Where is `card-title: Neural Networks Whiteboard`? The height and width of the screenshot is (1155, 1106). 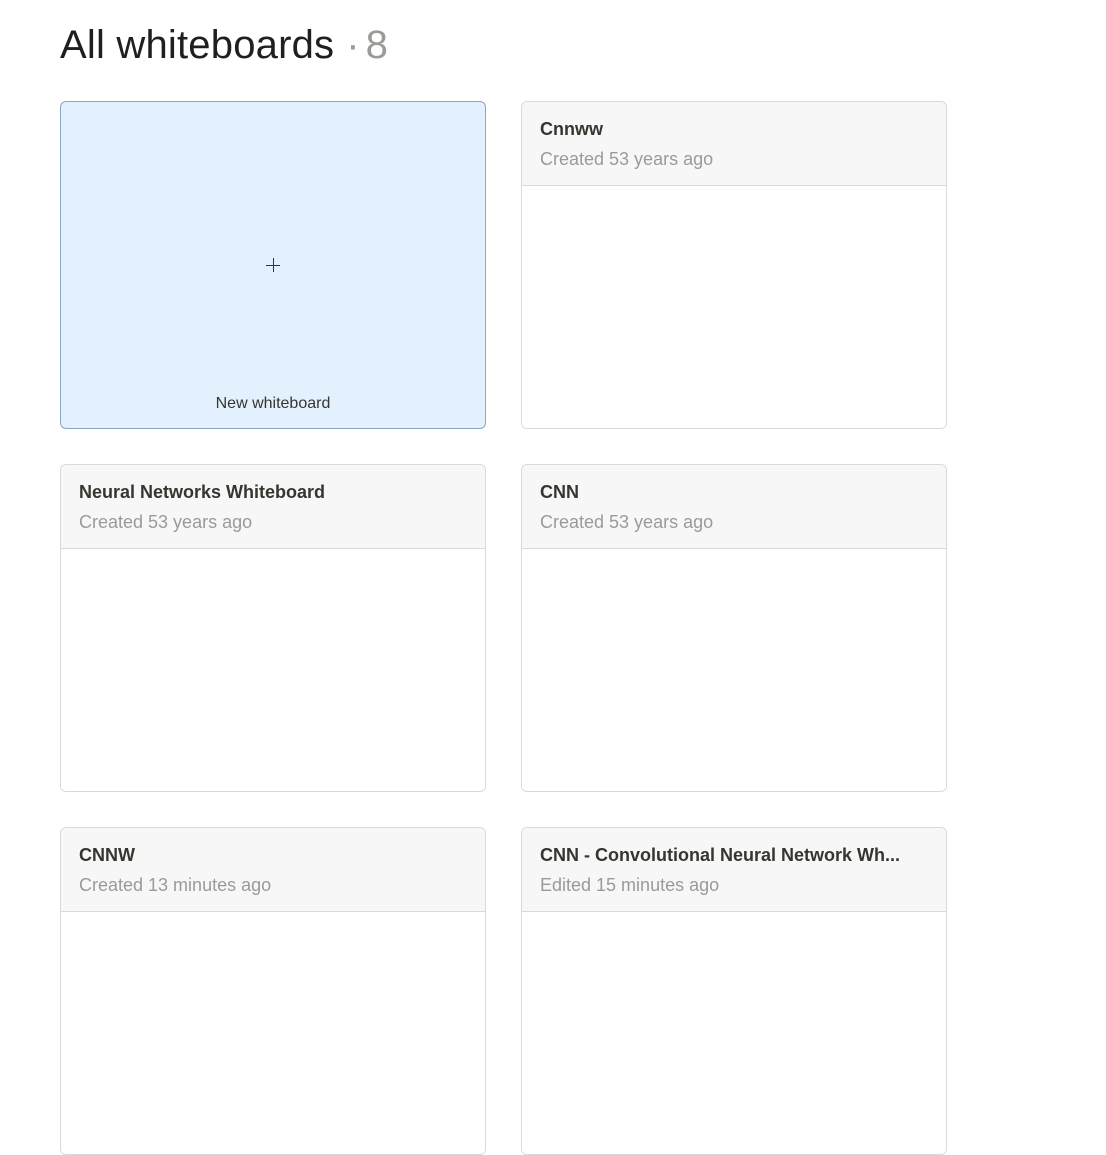 card-title: Neural Networks Whiteboard is located at coordinates (202, 492).